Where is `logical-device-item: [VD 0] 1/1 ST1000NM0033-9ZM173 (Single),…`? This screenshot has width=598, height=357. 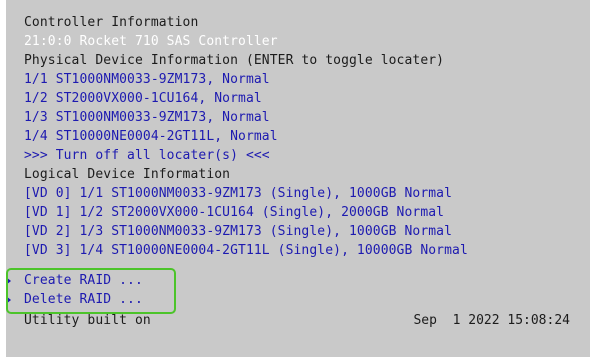 logical-device-item: [VD 0] 1/1 ST1000NM0033-9ZM173 (Single),… is located at coordinates (238, 194).